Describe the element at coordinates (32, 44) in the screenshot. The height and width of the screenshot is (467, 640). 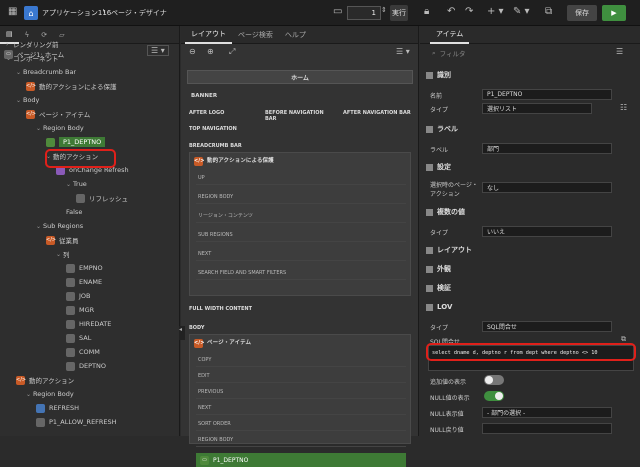
I see `tree-item: ›レンダリング前` at that location.